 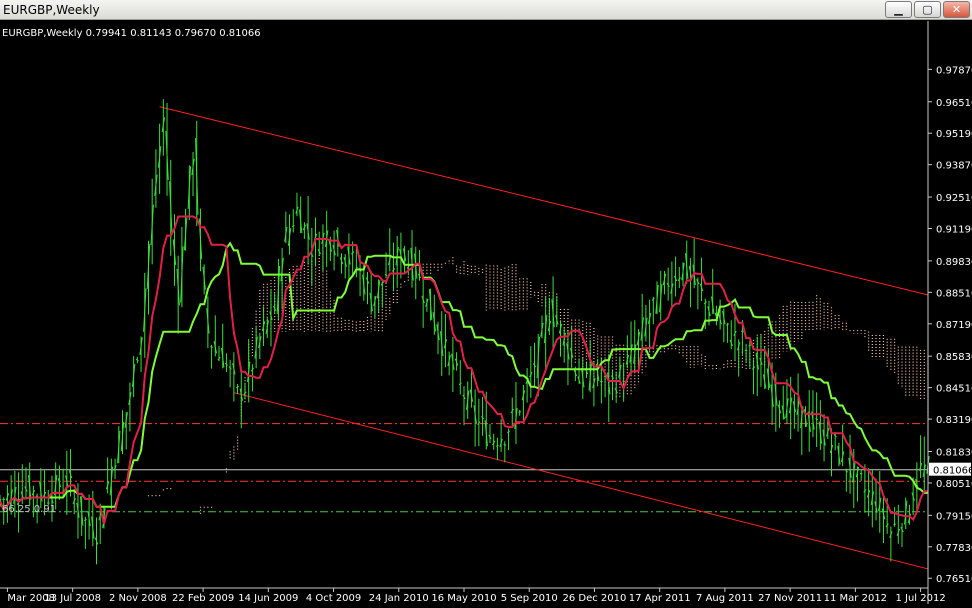 I want to click on time-tick-label: 26 Dec 2010, so click(x=595, y=598).